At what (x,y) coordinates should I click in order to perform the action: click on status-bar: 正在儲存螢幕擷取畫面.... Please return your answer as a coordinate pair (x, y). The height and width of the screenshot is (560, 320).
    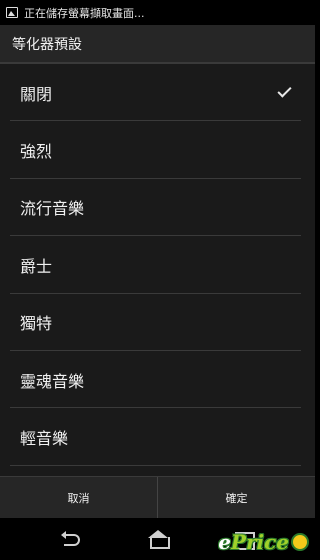
    Looking at the image, I should click on (157, 12).